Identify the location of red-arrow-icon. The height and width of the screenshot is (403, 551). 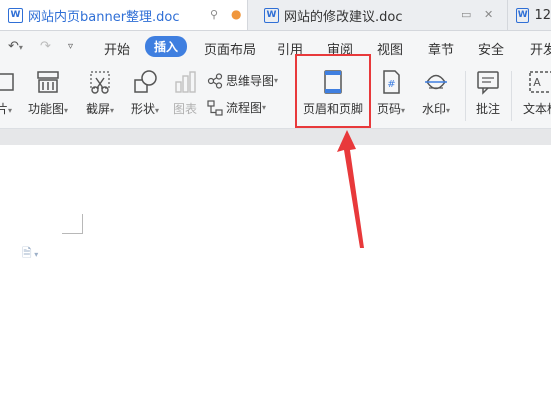
(350, 189).